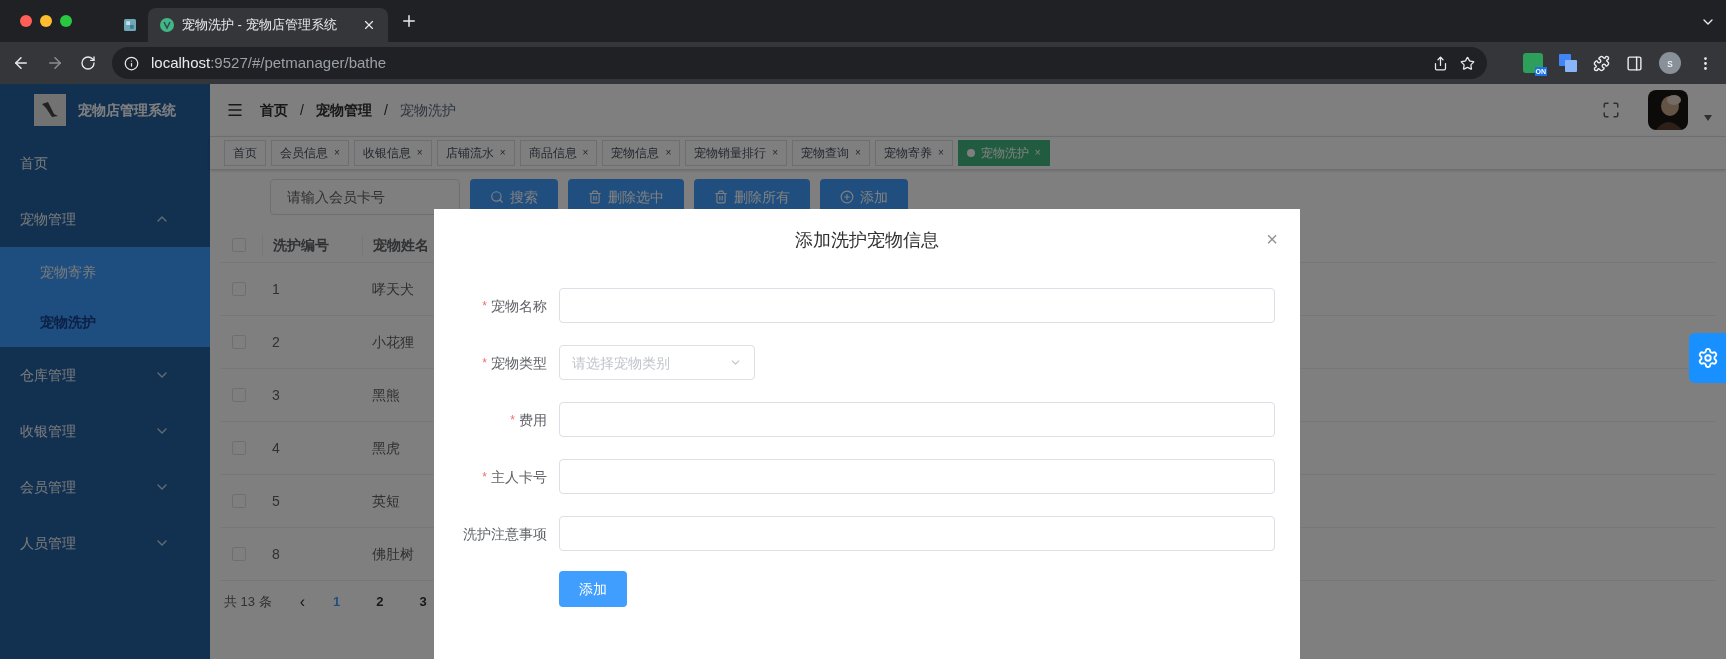 This screenshot has width=1726, height=659. I want to click on table-cell-text: 5, so click(276, 501).